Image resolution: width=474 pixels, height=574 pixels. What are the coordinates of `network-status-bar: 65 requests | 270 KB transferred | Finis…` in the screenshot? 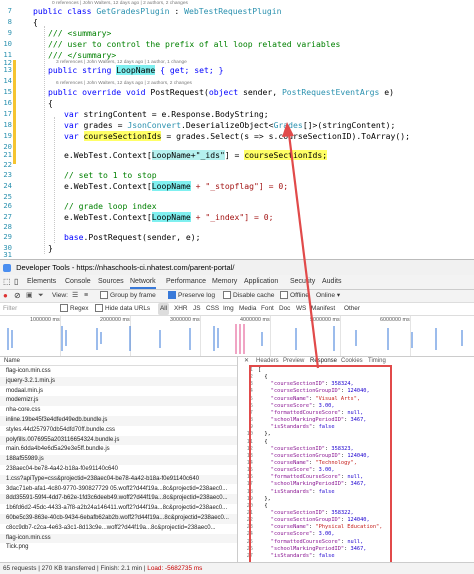 It's located at (237, 568).